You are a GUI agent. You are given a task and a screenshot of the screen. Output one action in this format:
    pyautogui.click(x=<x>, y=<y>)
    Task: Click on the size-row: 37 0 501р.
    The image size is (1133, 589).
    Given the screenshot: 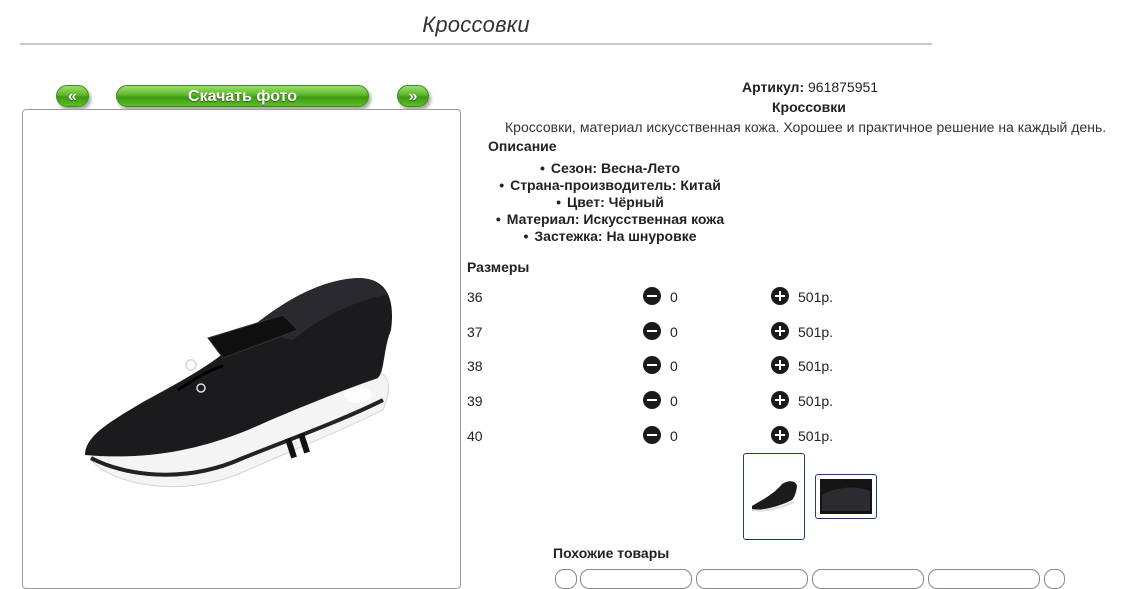 What is the action you would take?
    pyautogui.click(x=667, y=332)
    